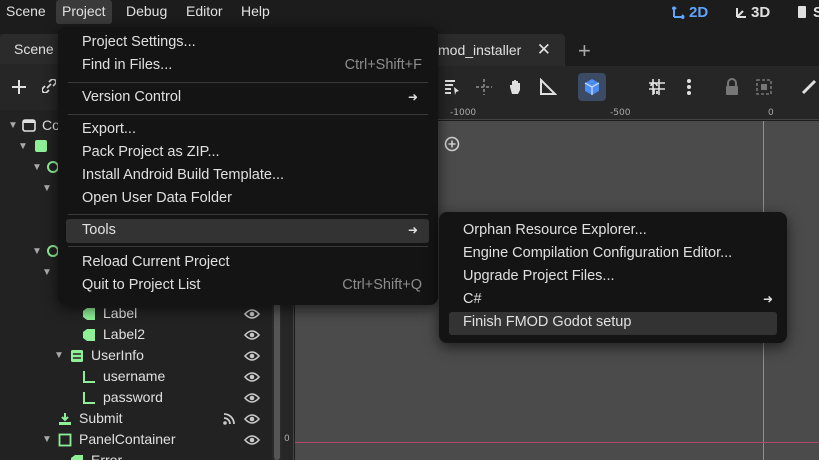  What do you see at coordinates (107, 456) in the screenshot?
I see `tree-label: Error` at bounding box center [107, 456].